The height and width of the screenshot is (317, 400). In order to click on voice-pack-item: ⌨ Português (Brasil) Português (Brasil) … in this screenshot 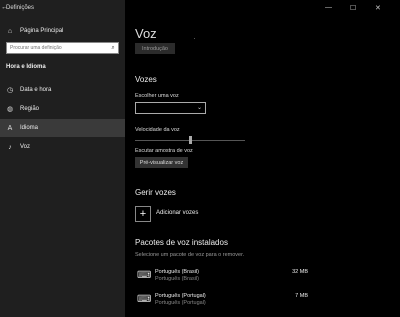, I will do `click(222, 277)`.